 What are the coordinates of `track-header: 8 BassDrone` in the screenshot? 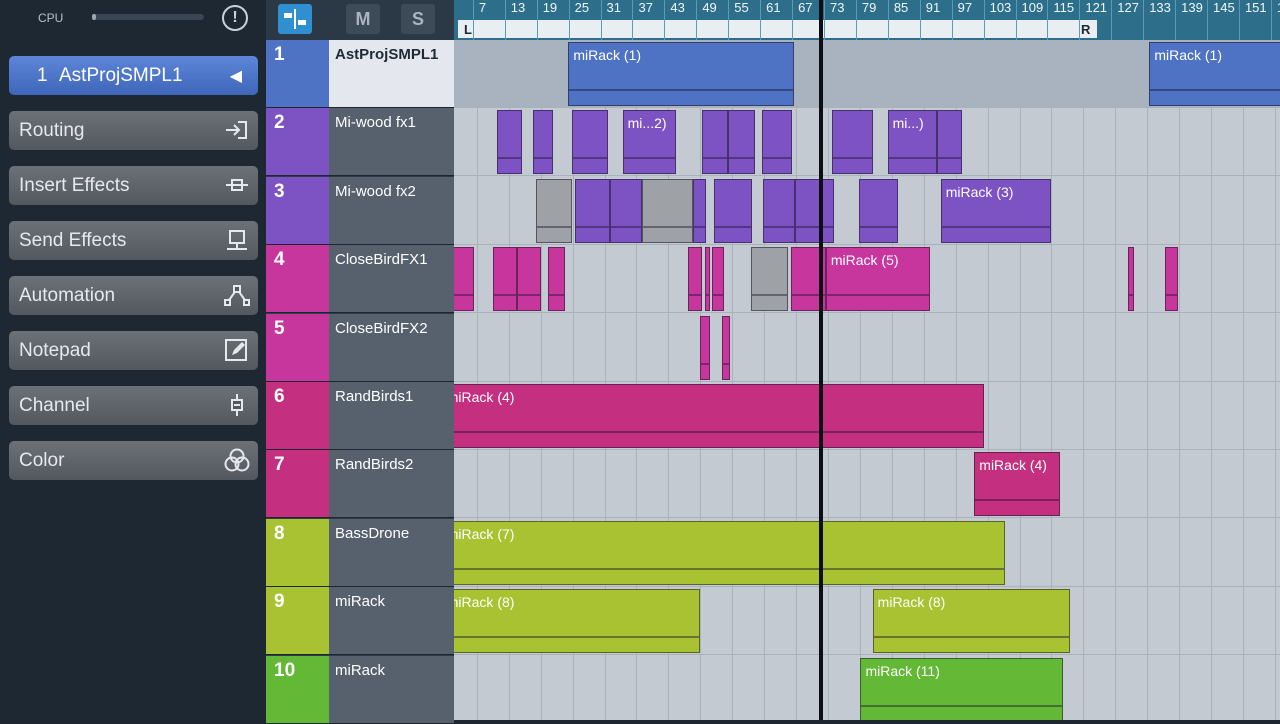 It's located at (360, 552).